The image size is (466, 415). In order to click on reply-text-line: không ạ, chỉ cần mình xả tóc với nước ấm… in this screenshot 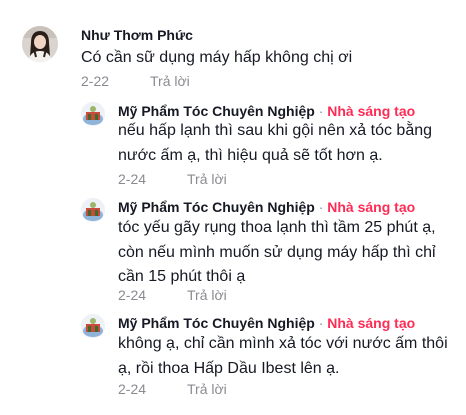, I will do `click(283, 343)`.